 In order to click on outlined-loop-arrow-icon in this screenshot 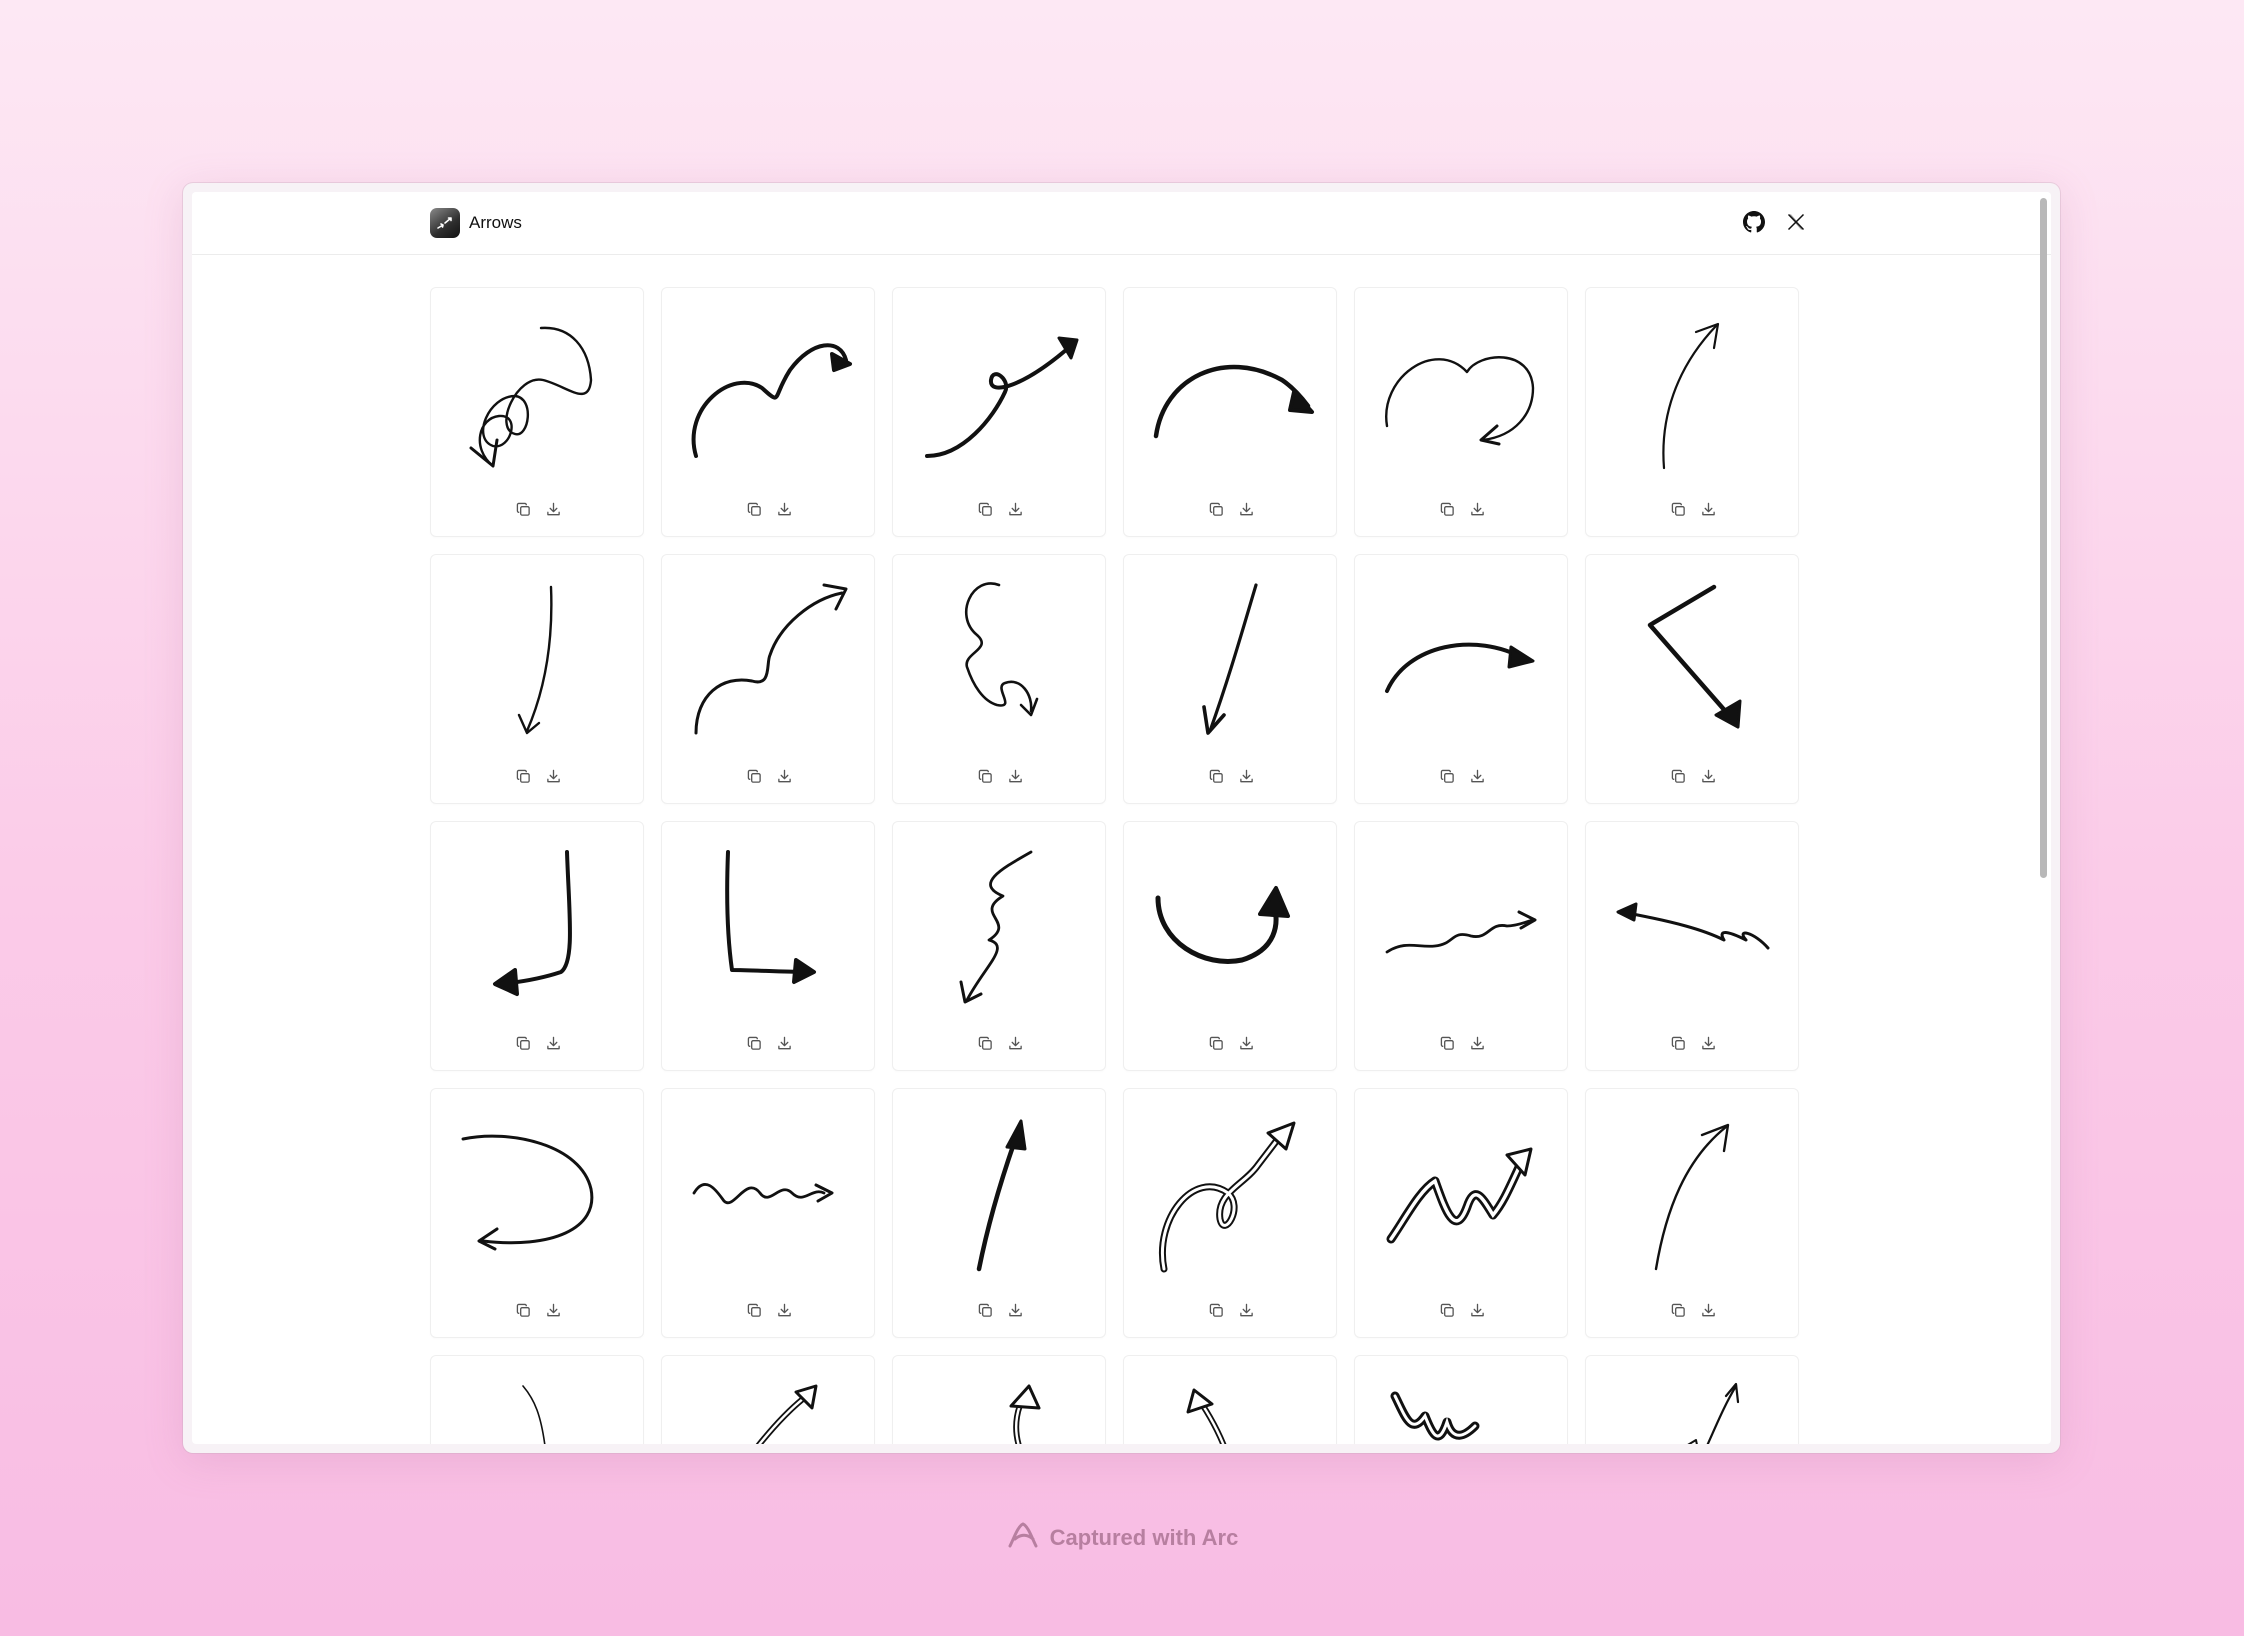, I will do `click(1231, 1191)`.